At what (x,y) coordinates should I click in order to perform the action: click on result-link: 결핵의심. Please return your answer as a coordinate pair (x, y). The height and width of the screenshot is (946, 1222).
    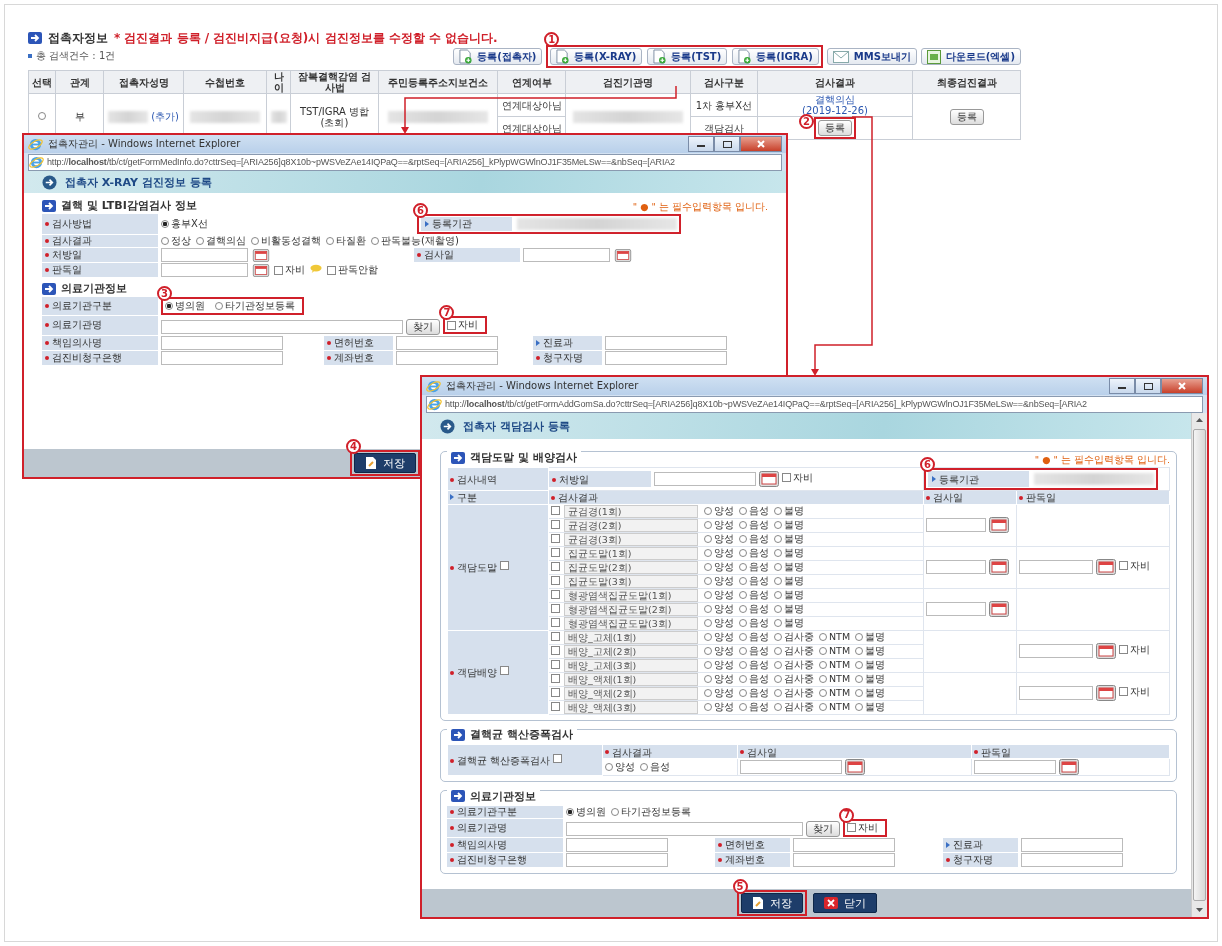
    Looking at the image, I should click on (835, 99).